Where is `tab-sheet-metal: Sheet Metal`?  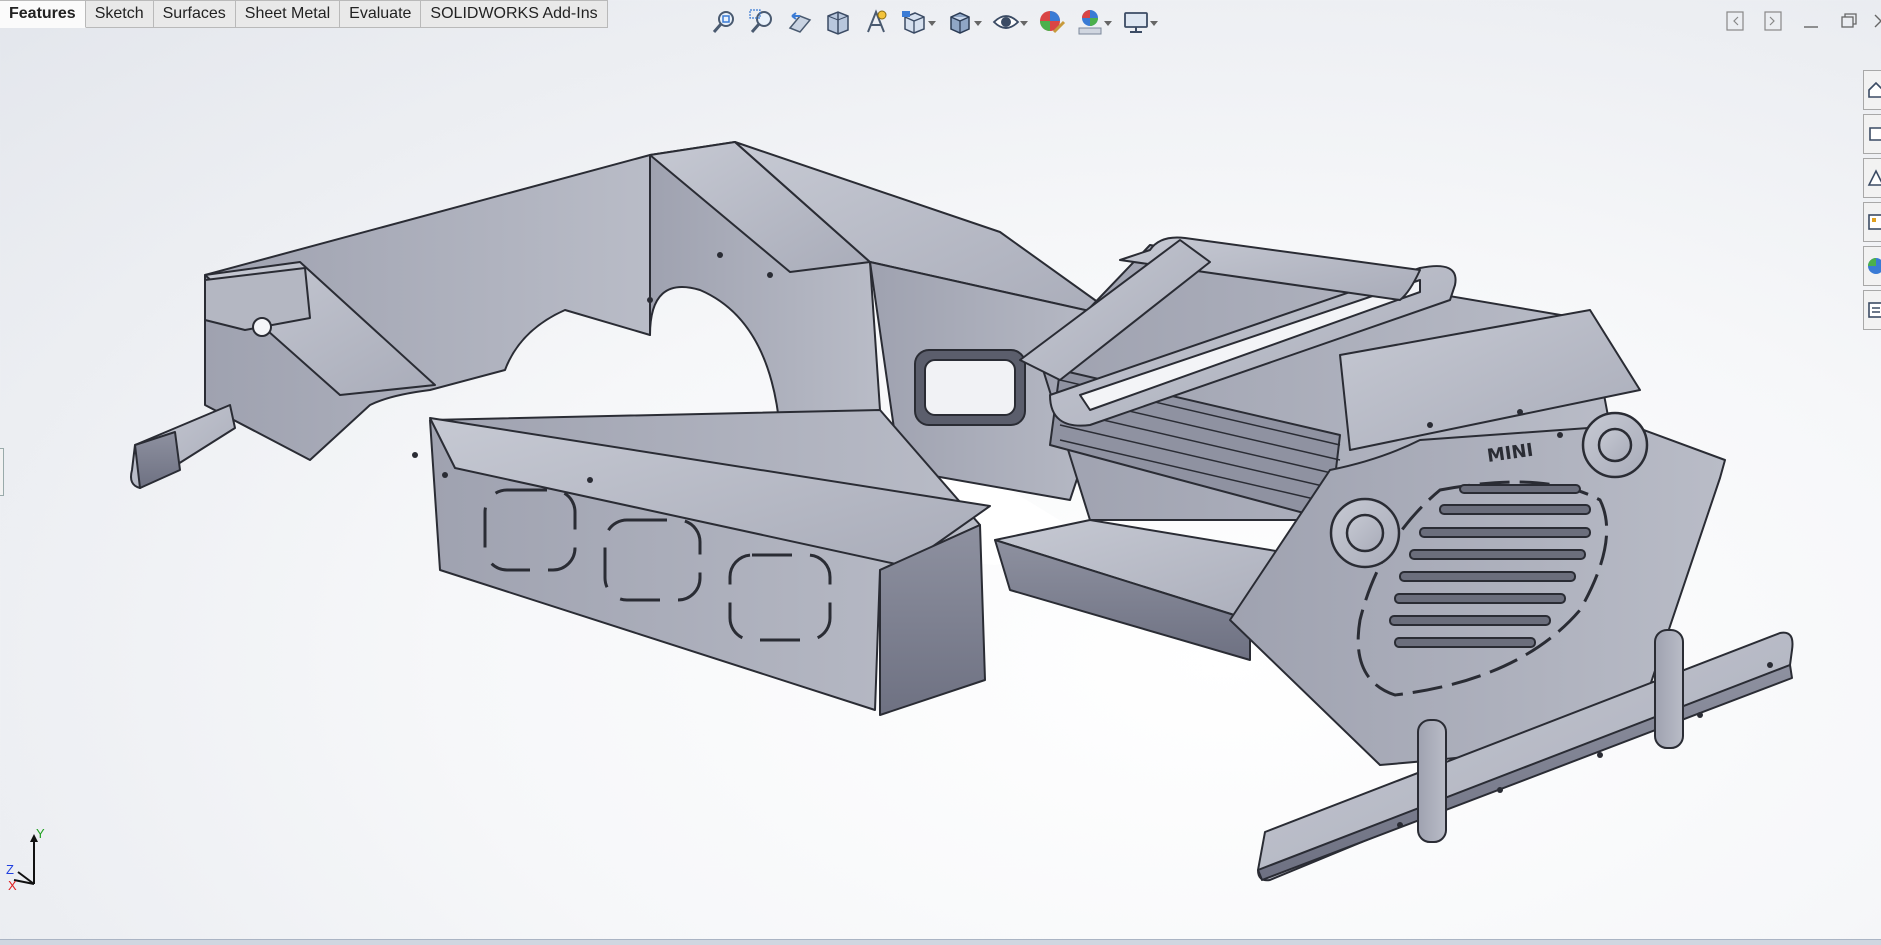 tab-sheet-metal: Sheet Metal is located at coordinates (288, 14).